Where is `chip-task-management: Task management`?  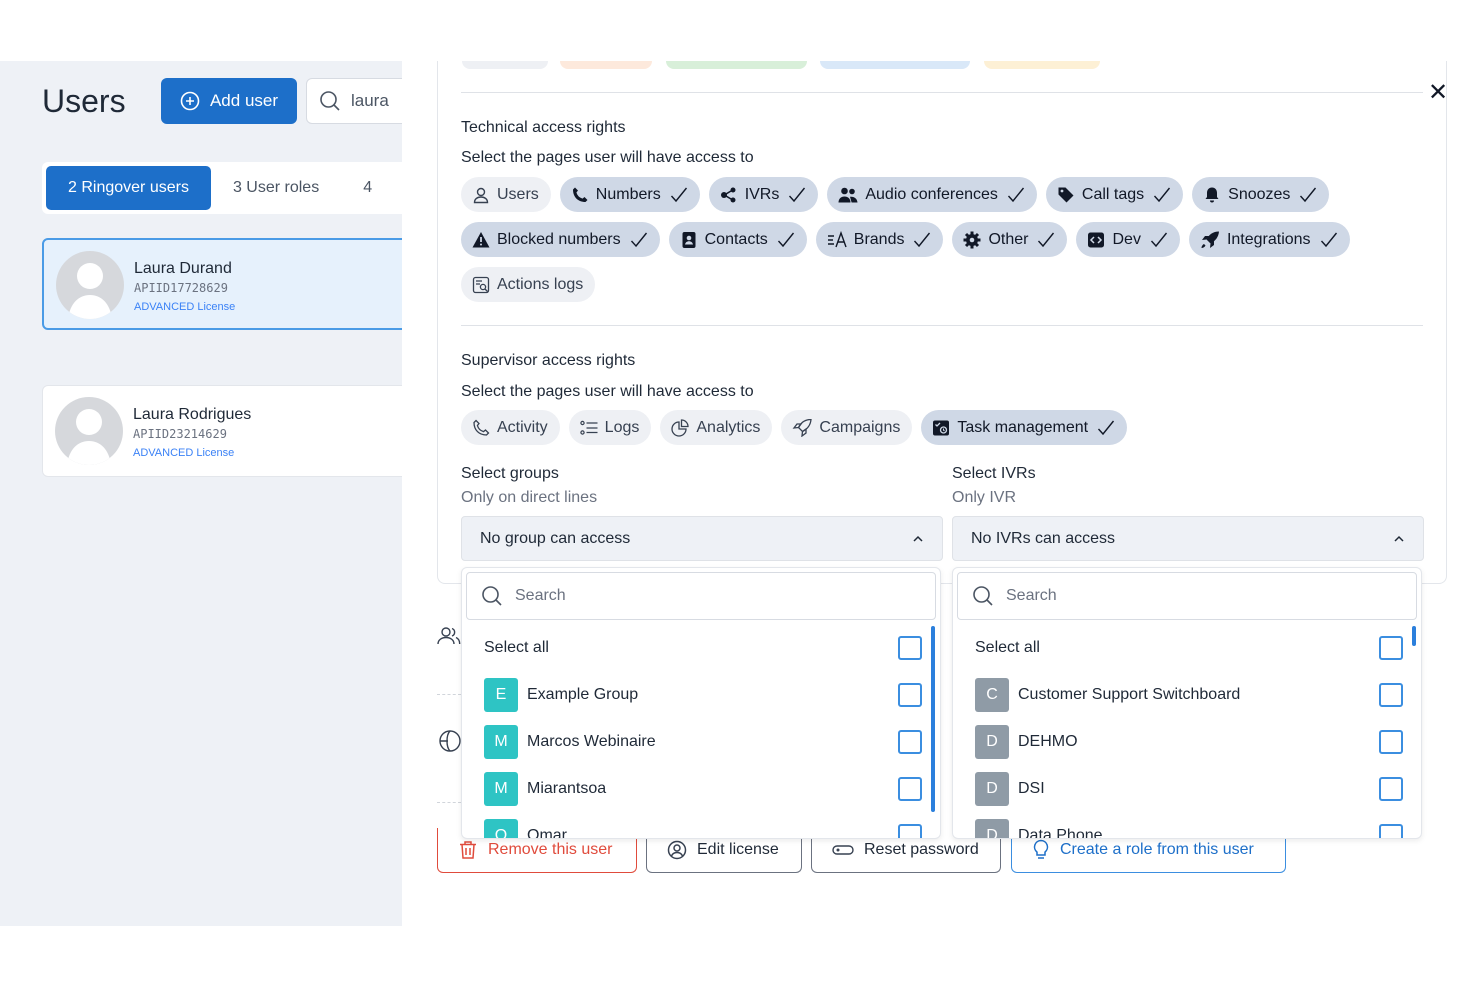
chip-task-management: Task management is located at coordinates (1024, 427).